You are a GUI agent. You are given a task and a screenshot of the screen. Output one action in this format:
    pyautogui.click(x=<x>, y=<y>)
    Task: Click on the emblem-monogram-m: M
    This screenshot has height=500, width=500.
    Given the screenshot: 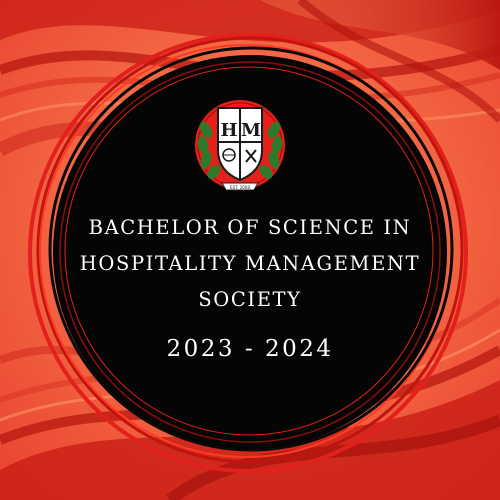 What is the action you would take?
    pyautogui.click(x=251, y=130)
    